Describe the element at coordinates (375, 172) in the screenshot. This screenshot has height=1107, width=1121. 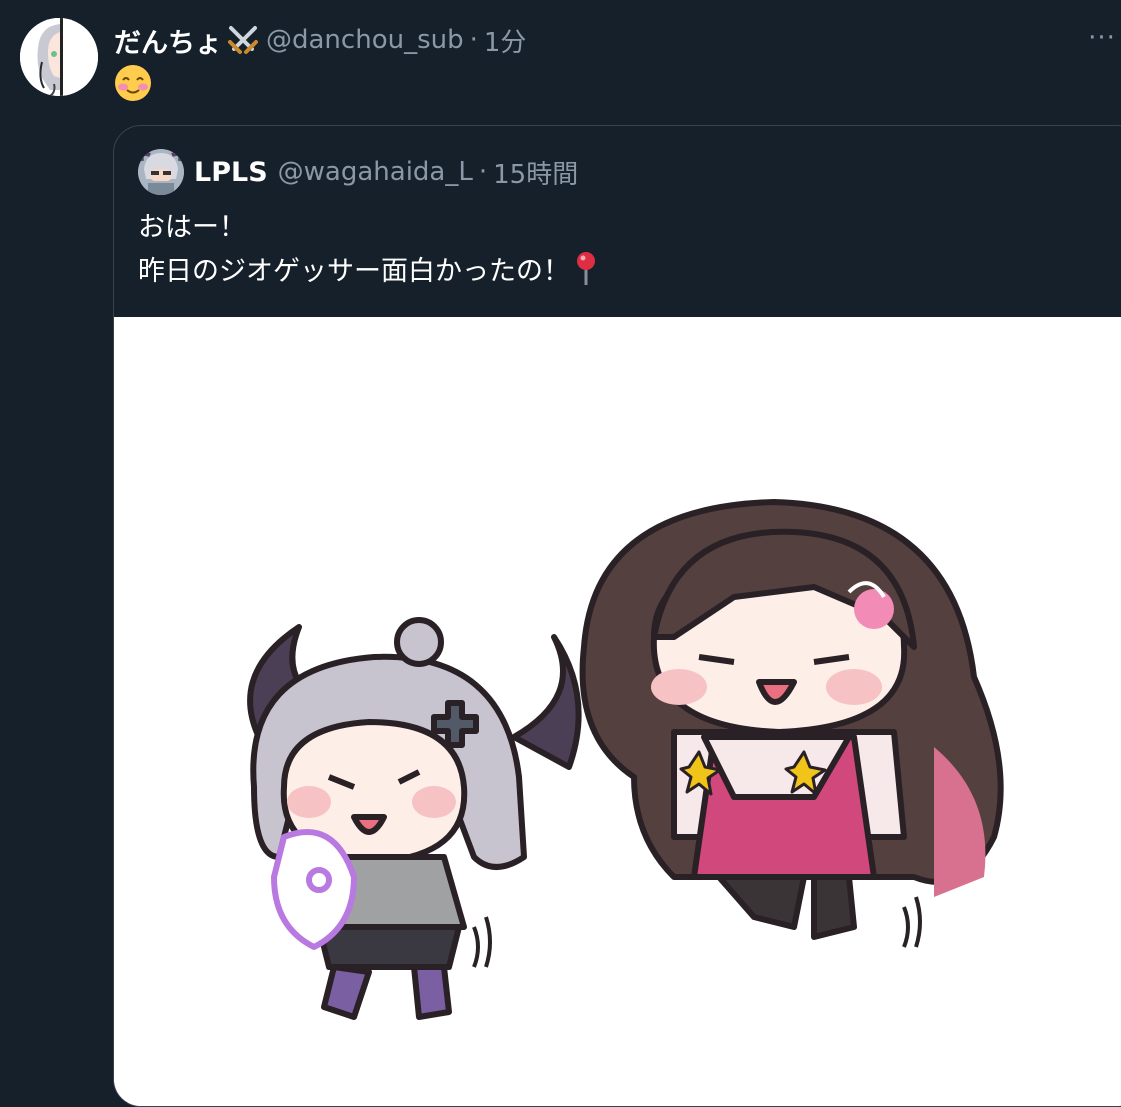
I see `quoted-author-handle: @wagahaida_L` at that location.